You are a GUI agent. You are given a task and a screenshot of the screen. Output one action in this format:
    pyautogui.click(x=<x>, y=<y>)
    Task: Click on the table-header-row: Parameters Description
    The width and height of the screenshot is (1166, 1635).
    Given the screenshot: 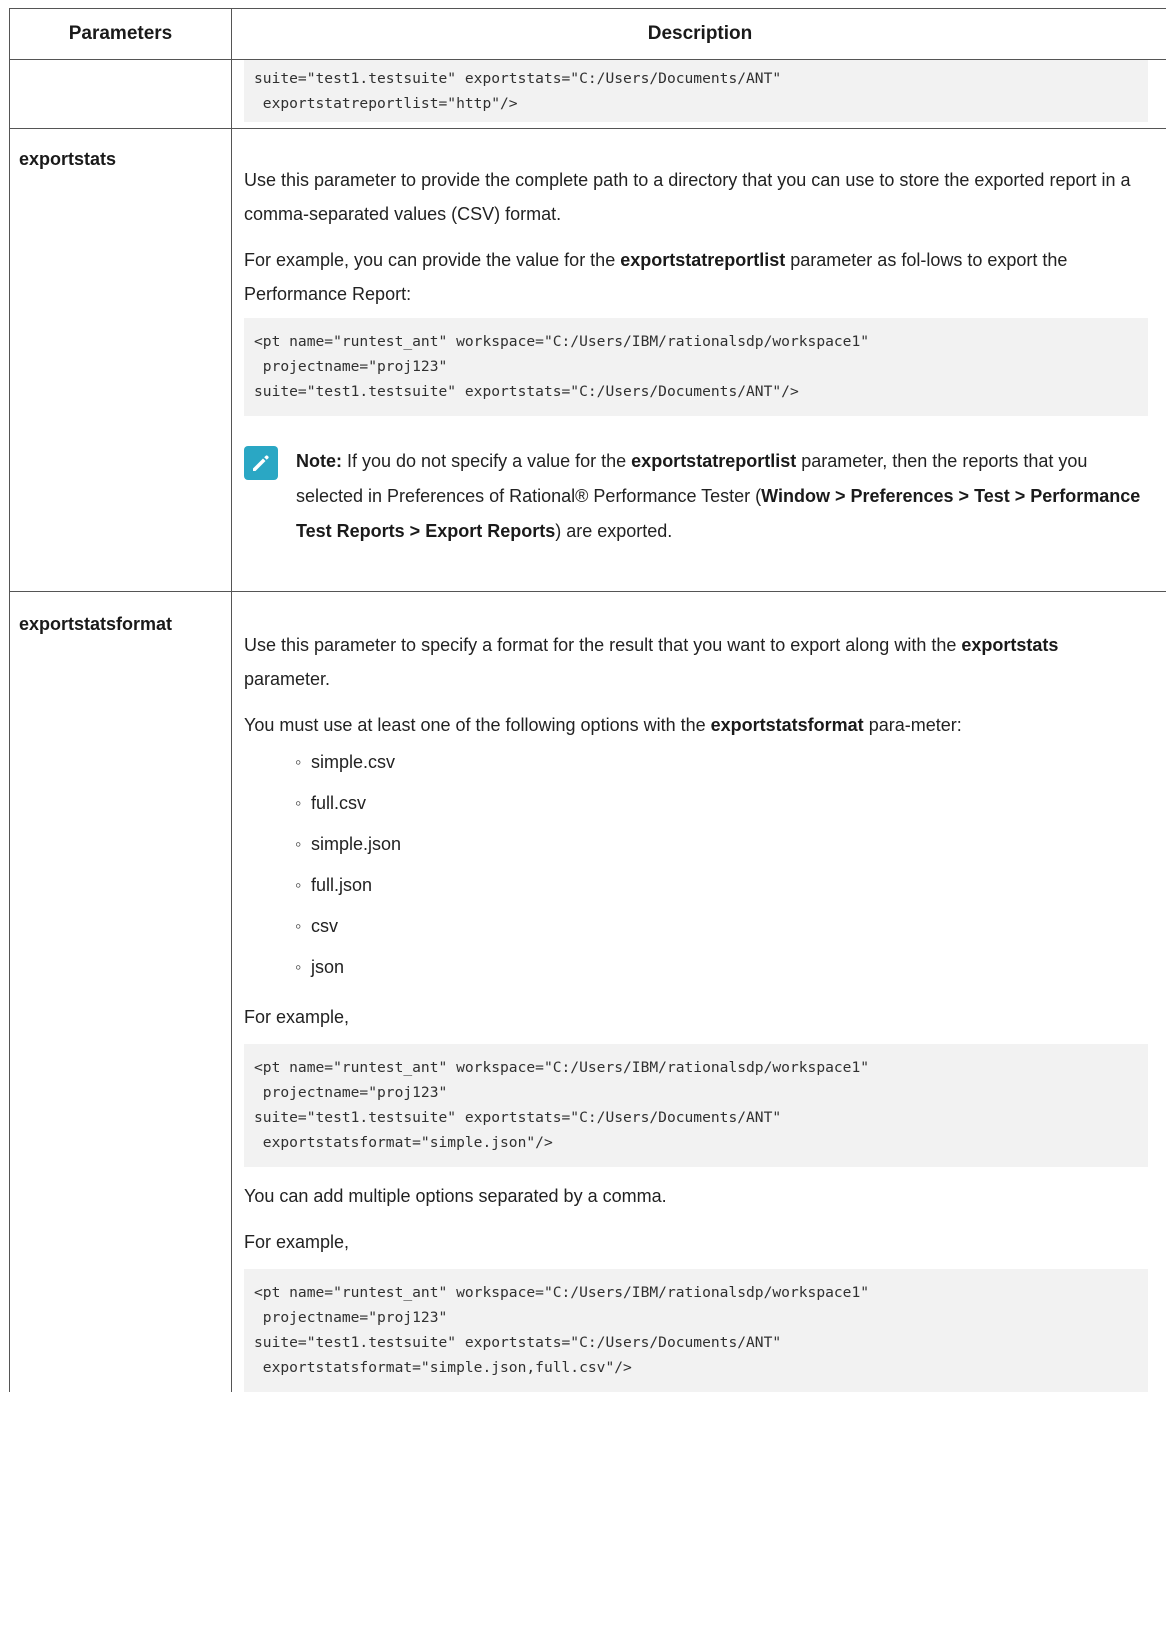 What is the action you would take?
    pyautogui.click(x=587, y=34)
    